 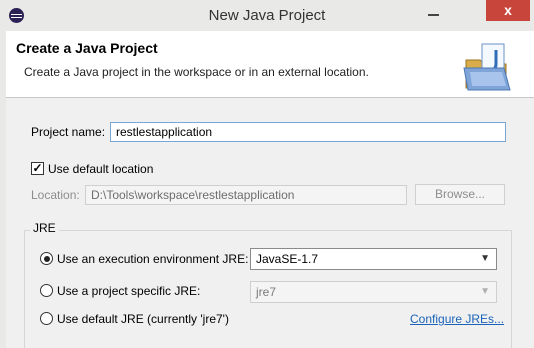 I want to click on close-button: x, so click(x=508, y=10).